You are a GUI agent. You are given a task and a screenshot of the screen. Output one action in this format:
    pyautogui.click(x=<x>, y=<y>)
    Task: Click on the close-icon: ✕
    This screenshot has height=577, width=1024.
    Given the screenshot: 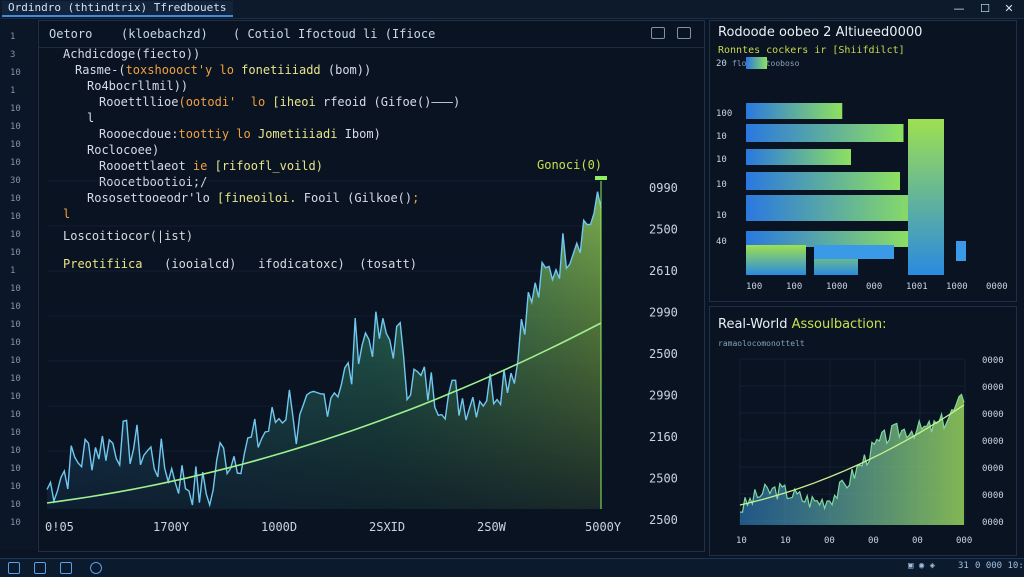 What is the action you would take?
    pyautogui.click(x=1009, y=9)
    